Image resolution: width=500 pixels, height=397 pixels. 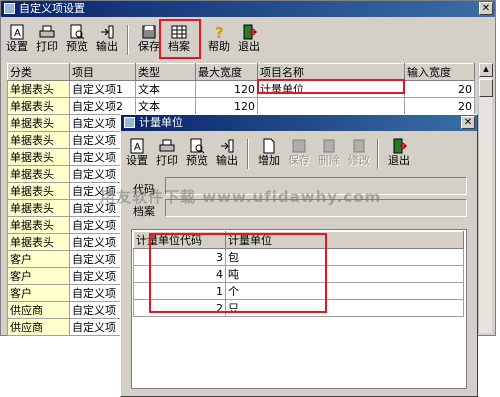 What do you see at coordinates (486, 70) in the screenshot?
I see `scroll-up-button: ▲` at bounding box center [486, 70].